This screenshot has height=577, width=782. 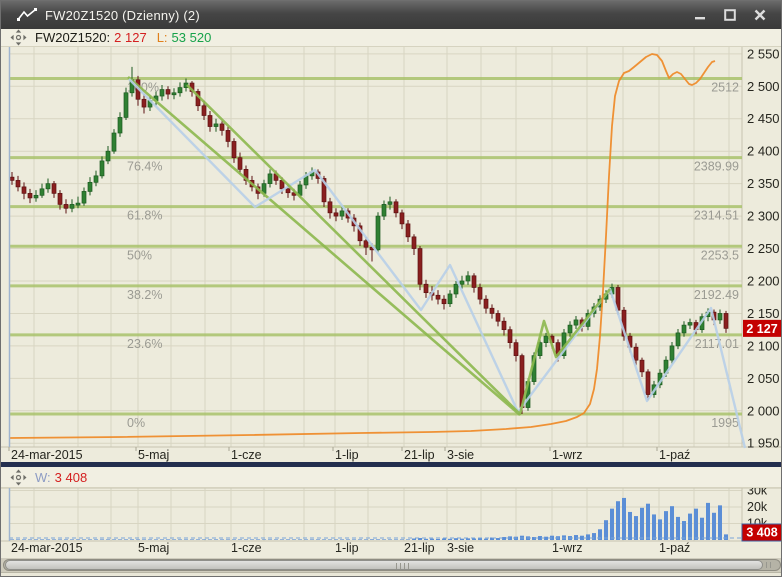 What do you see at coordinates (716, 216) in the screenshot?
I see `svg-text: 2314.51` at bounding box center [716, 216].